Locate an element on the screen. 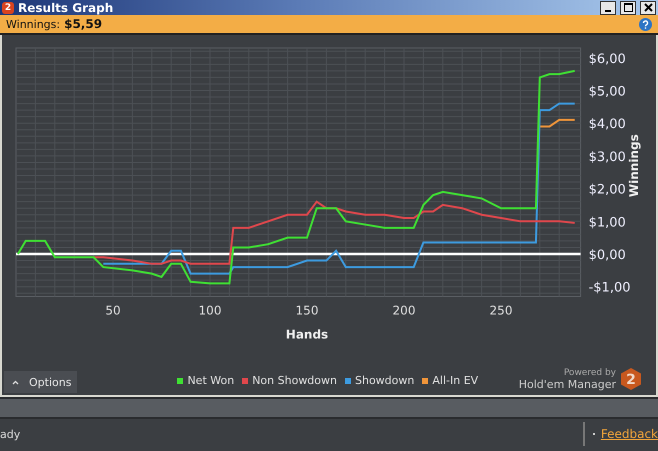 Image resolution: width=658 pixels, height=451 pixels. close-button is located at coordinates (648, 7).